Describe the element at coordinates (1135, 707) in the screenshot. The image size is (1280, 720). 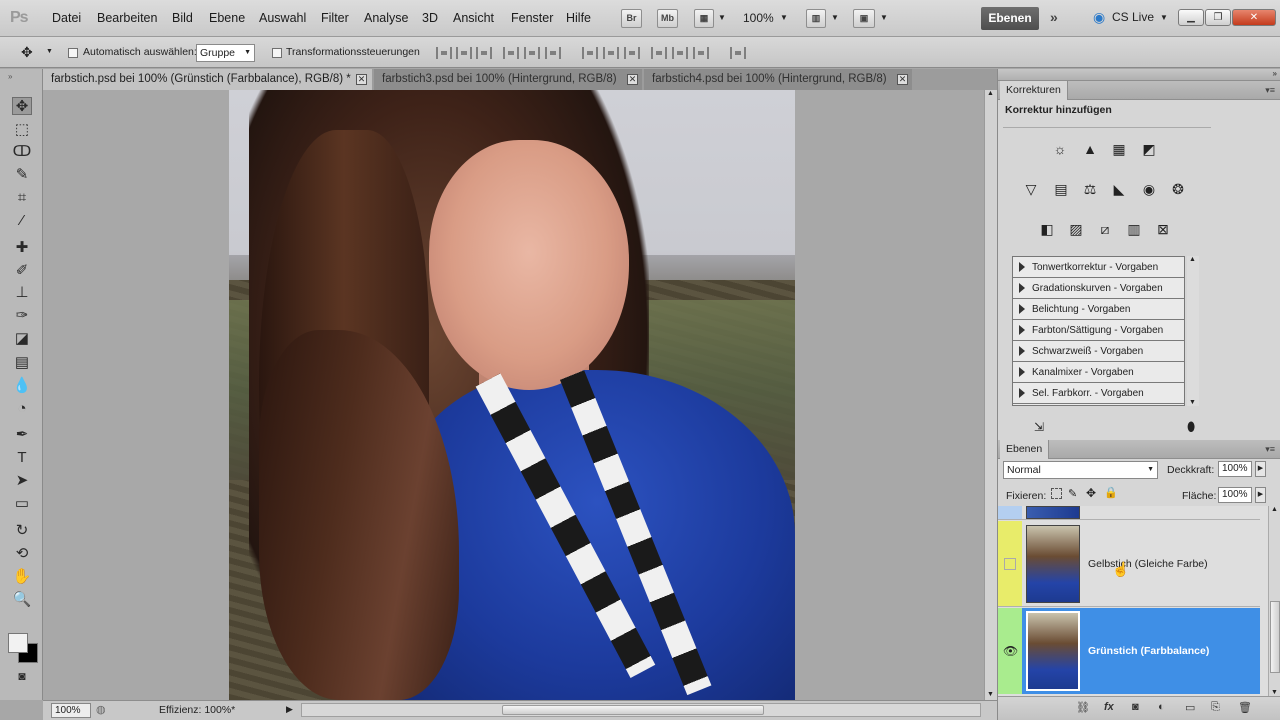
I see `layer-mask-icon: ◙` at that location.